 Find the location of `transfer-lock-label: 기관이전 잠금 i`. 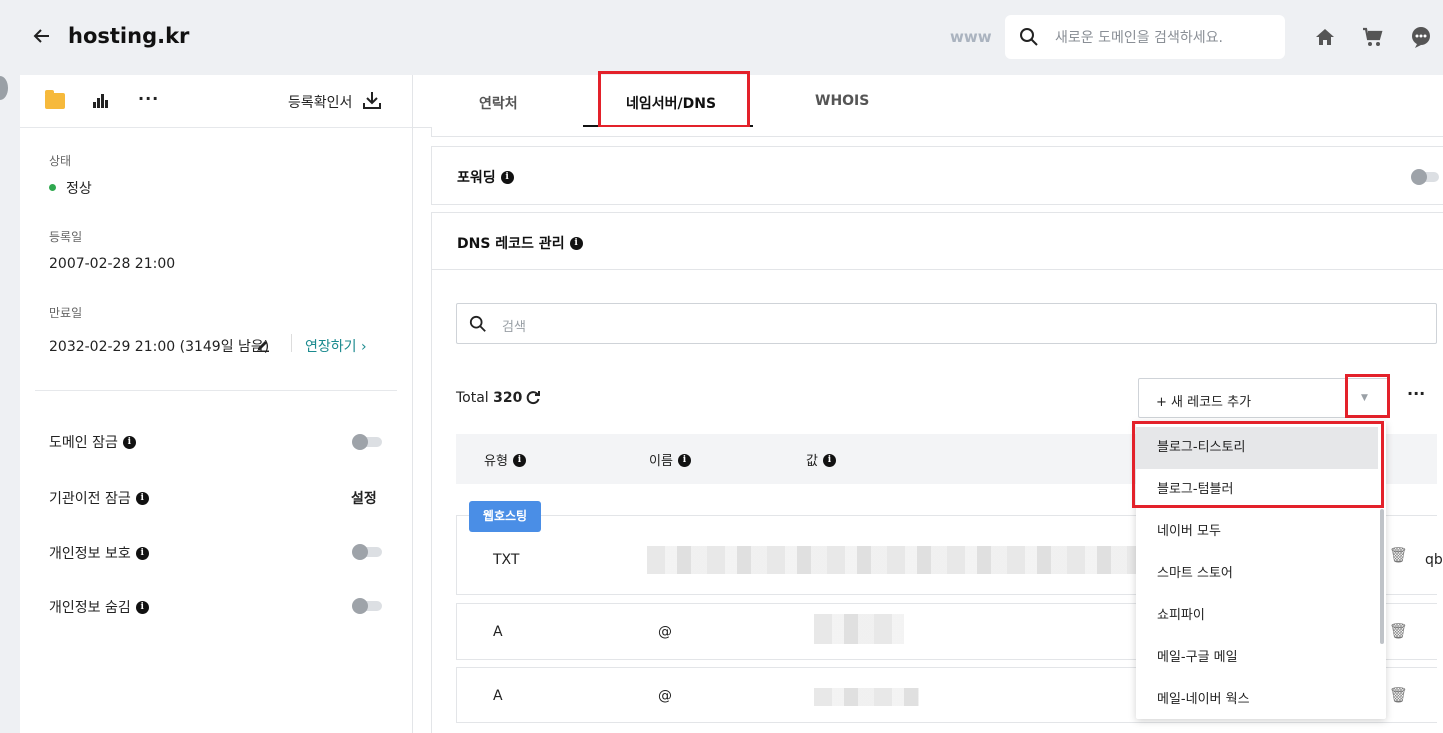

transfer-lock-label: 기관이전 잠금 i is located at coordinates (99, 498).